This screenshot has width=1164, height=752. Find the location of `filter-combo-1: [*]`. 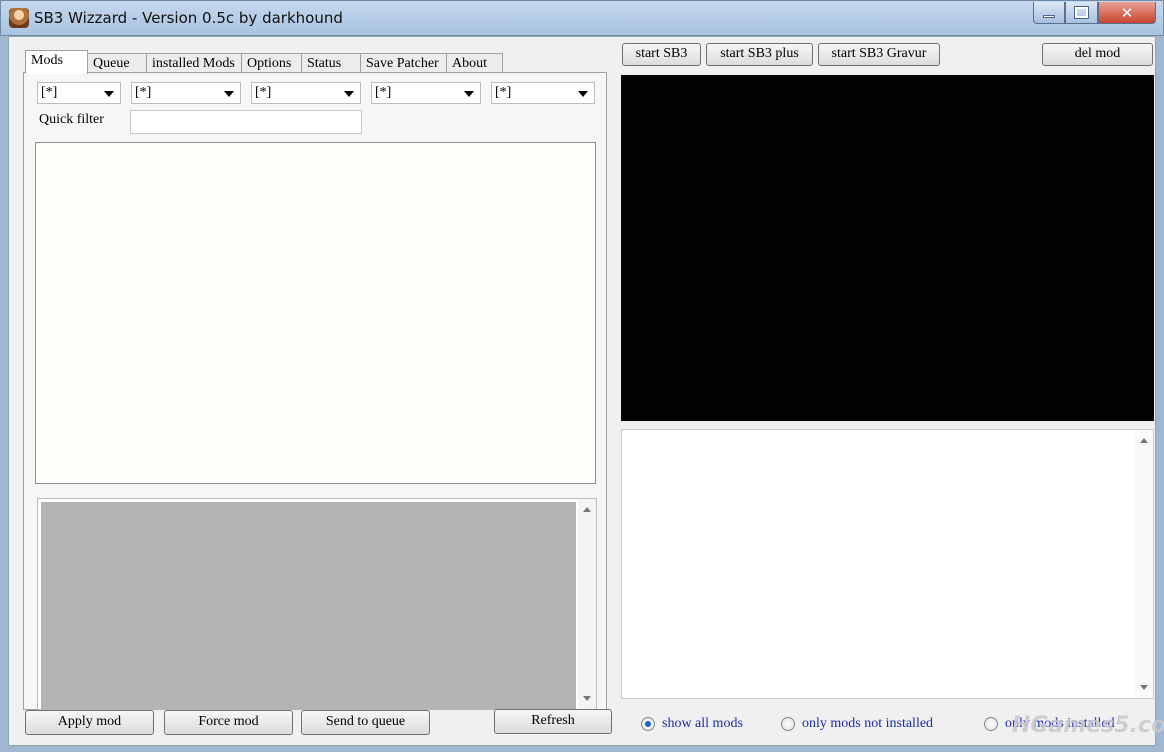

filter-combo-1: [*] is located at coordinates (79, 93).